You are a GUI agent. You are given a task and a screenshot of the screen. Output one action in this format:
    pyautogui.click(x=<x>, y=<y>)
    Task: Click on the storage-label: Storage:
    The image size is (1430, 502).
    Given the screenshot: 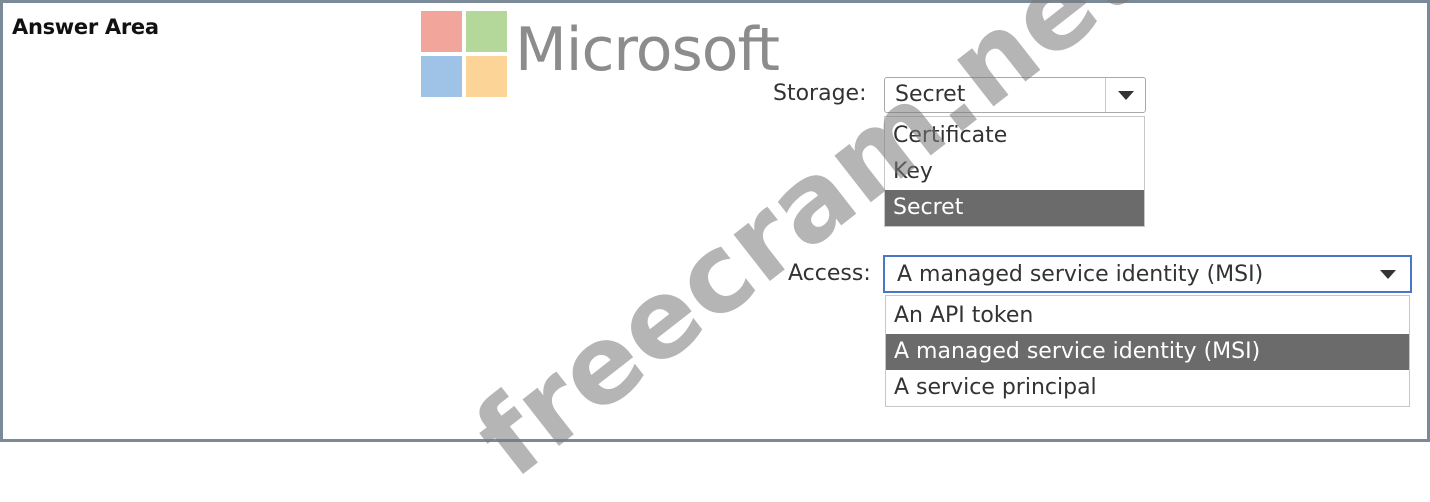 What is the action you would take?
    pyautogui.click(x=820, y=93)
    